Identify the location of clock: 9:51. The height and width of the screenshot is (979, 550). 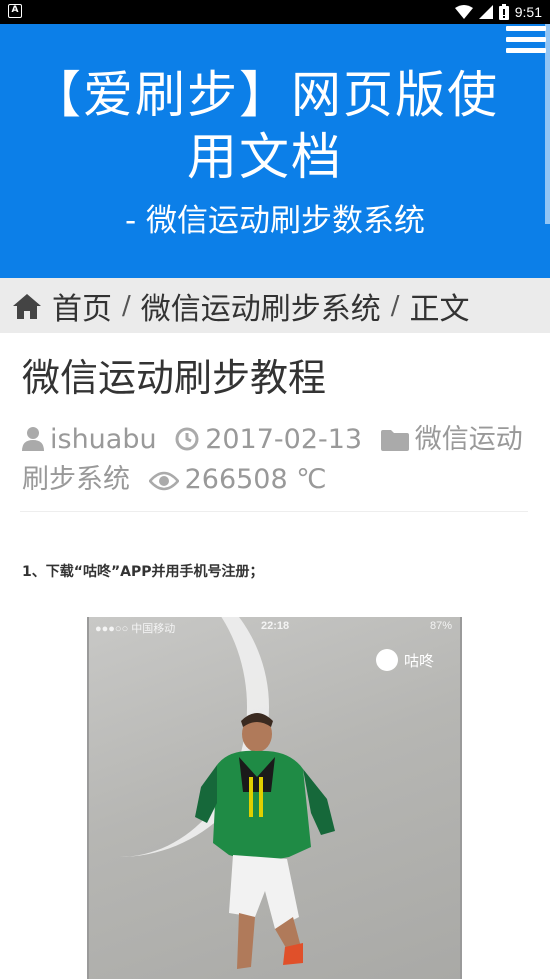
(528, 12).